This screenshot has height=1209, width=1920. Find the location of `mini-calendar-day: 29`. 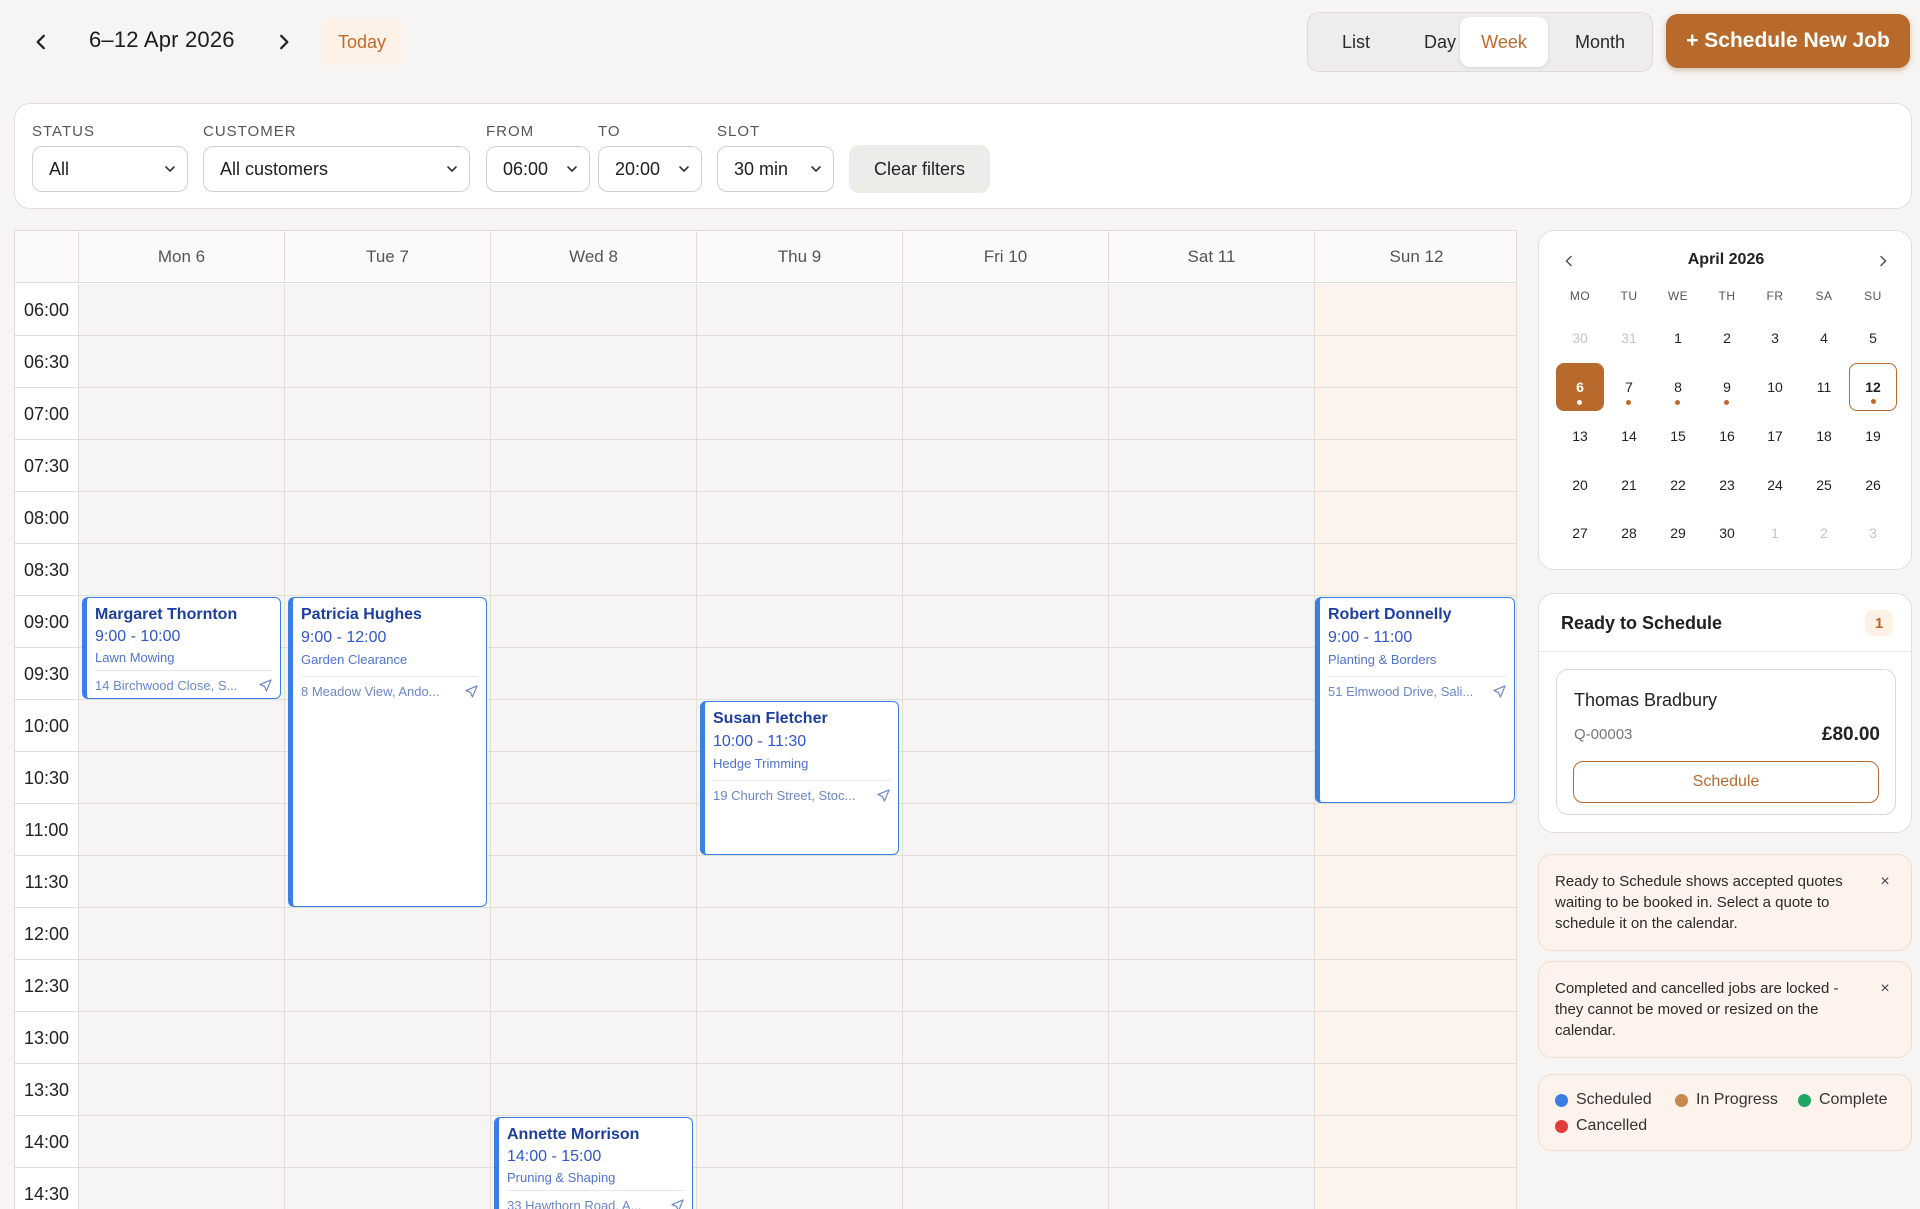

mini-calendar-day: 29 is located at coordinates (1678, 533).